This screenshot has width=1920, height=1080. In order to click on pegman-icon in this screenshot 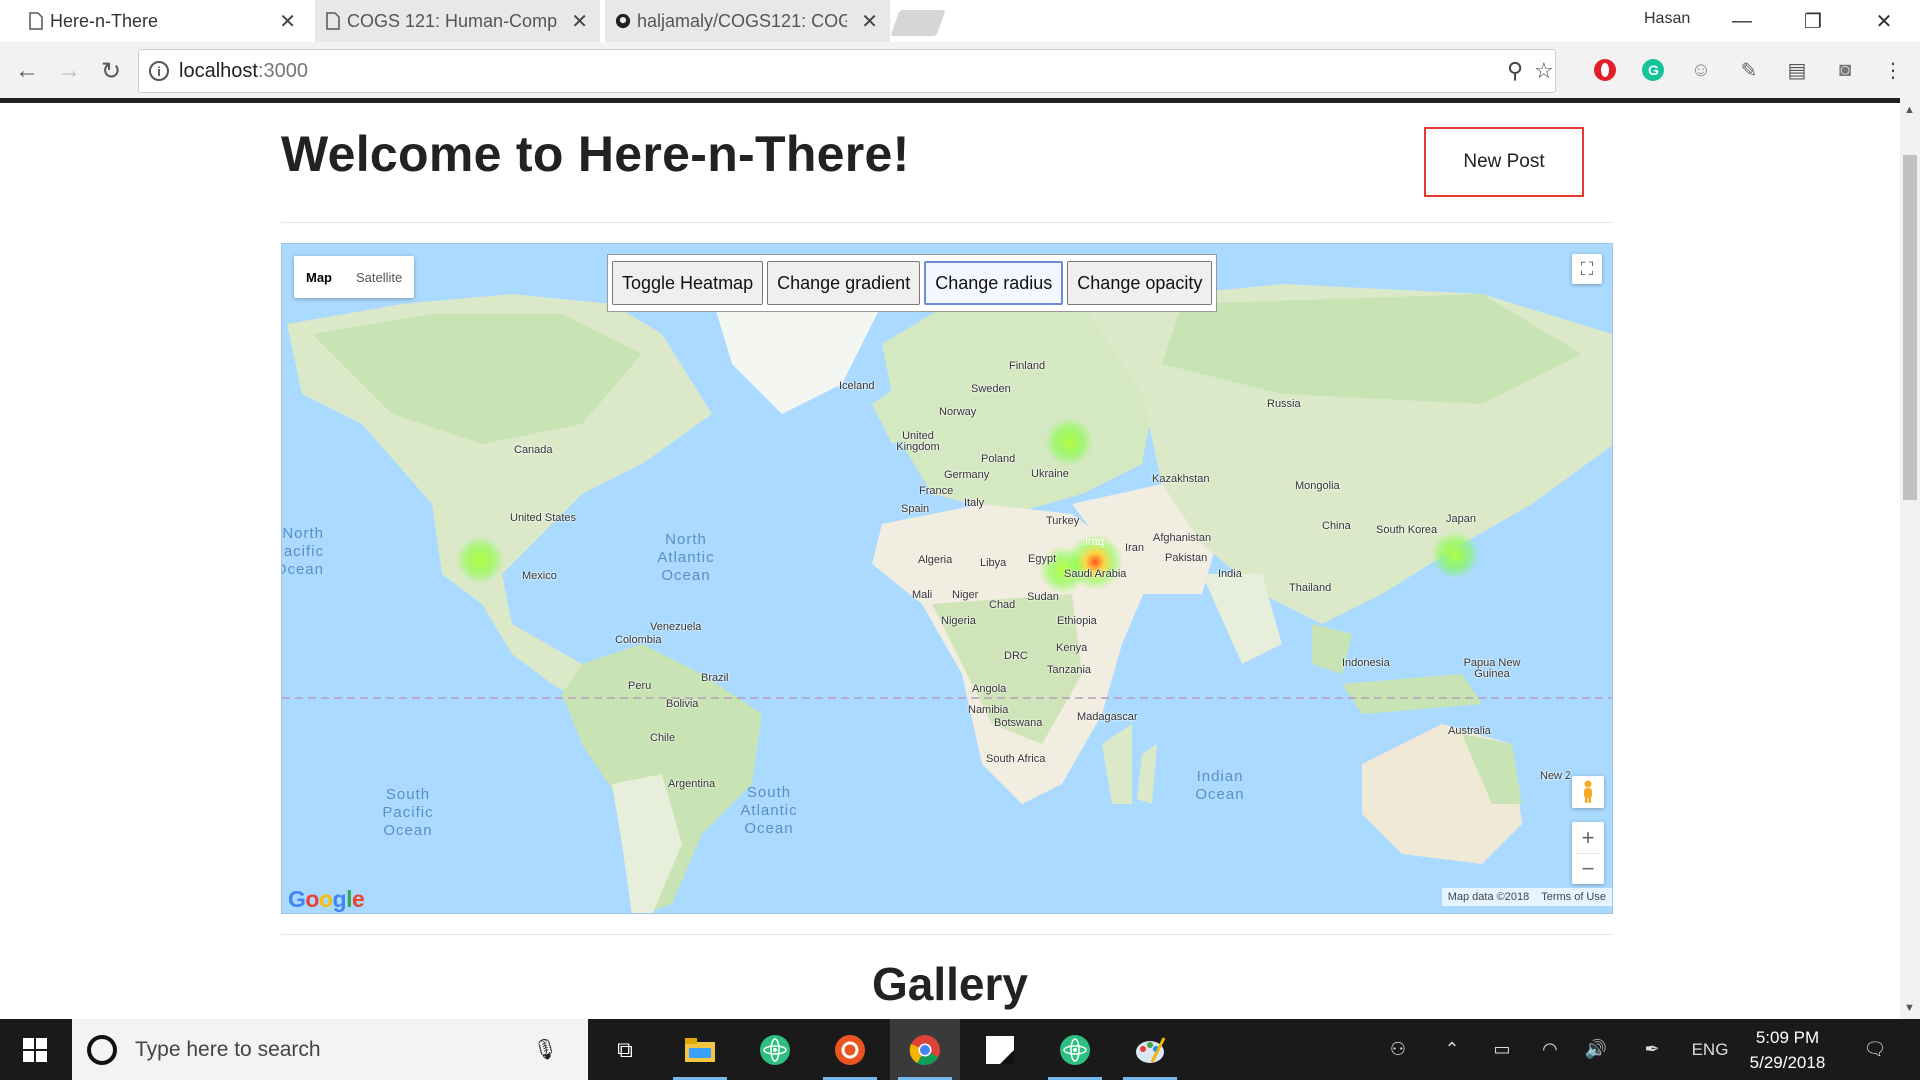, I will do `click(1588, 792)`.